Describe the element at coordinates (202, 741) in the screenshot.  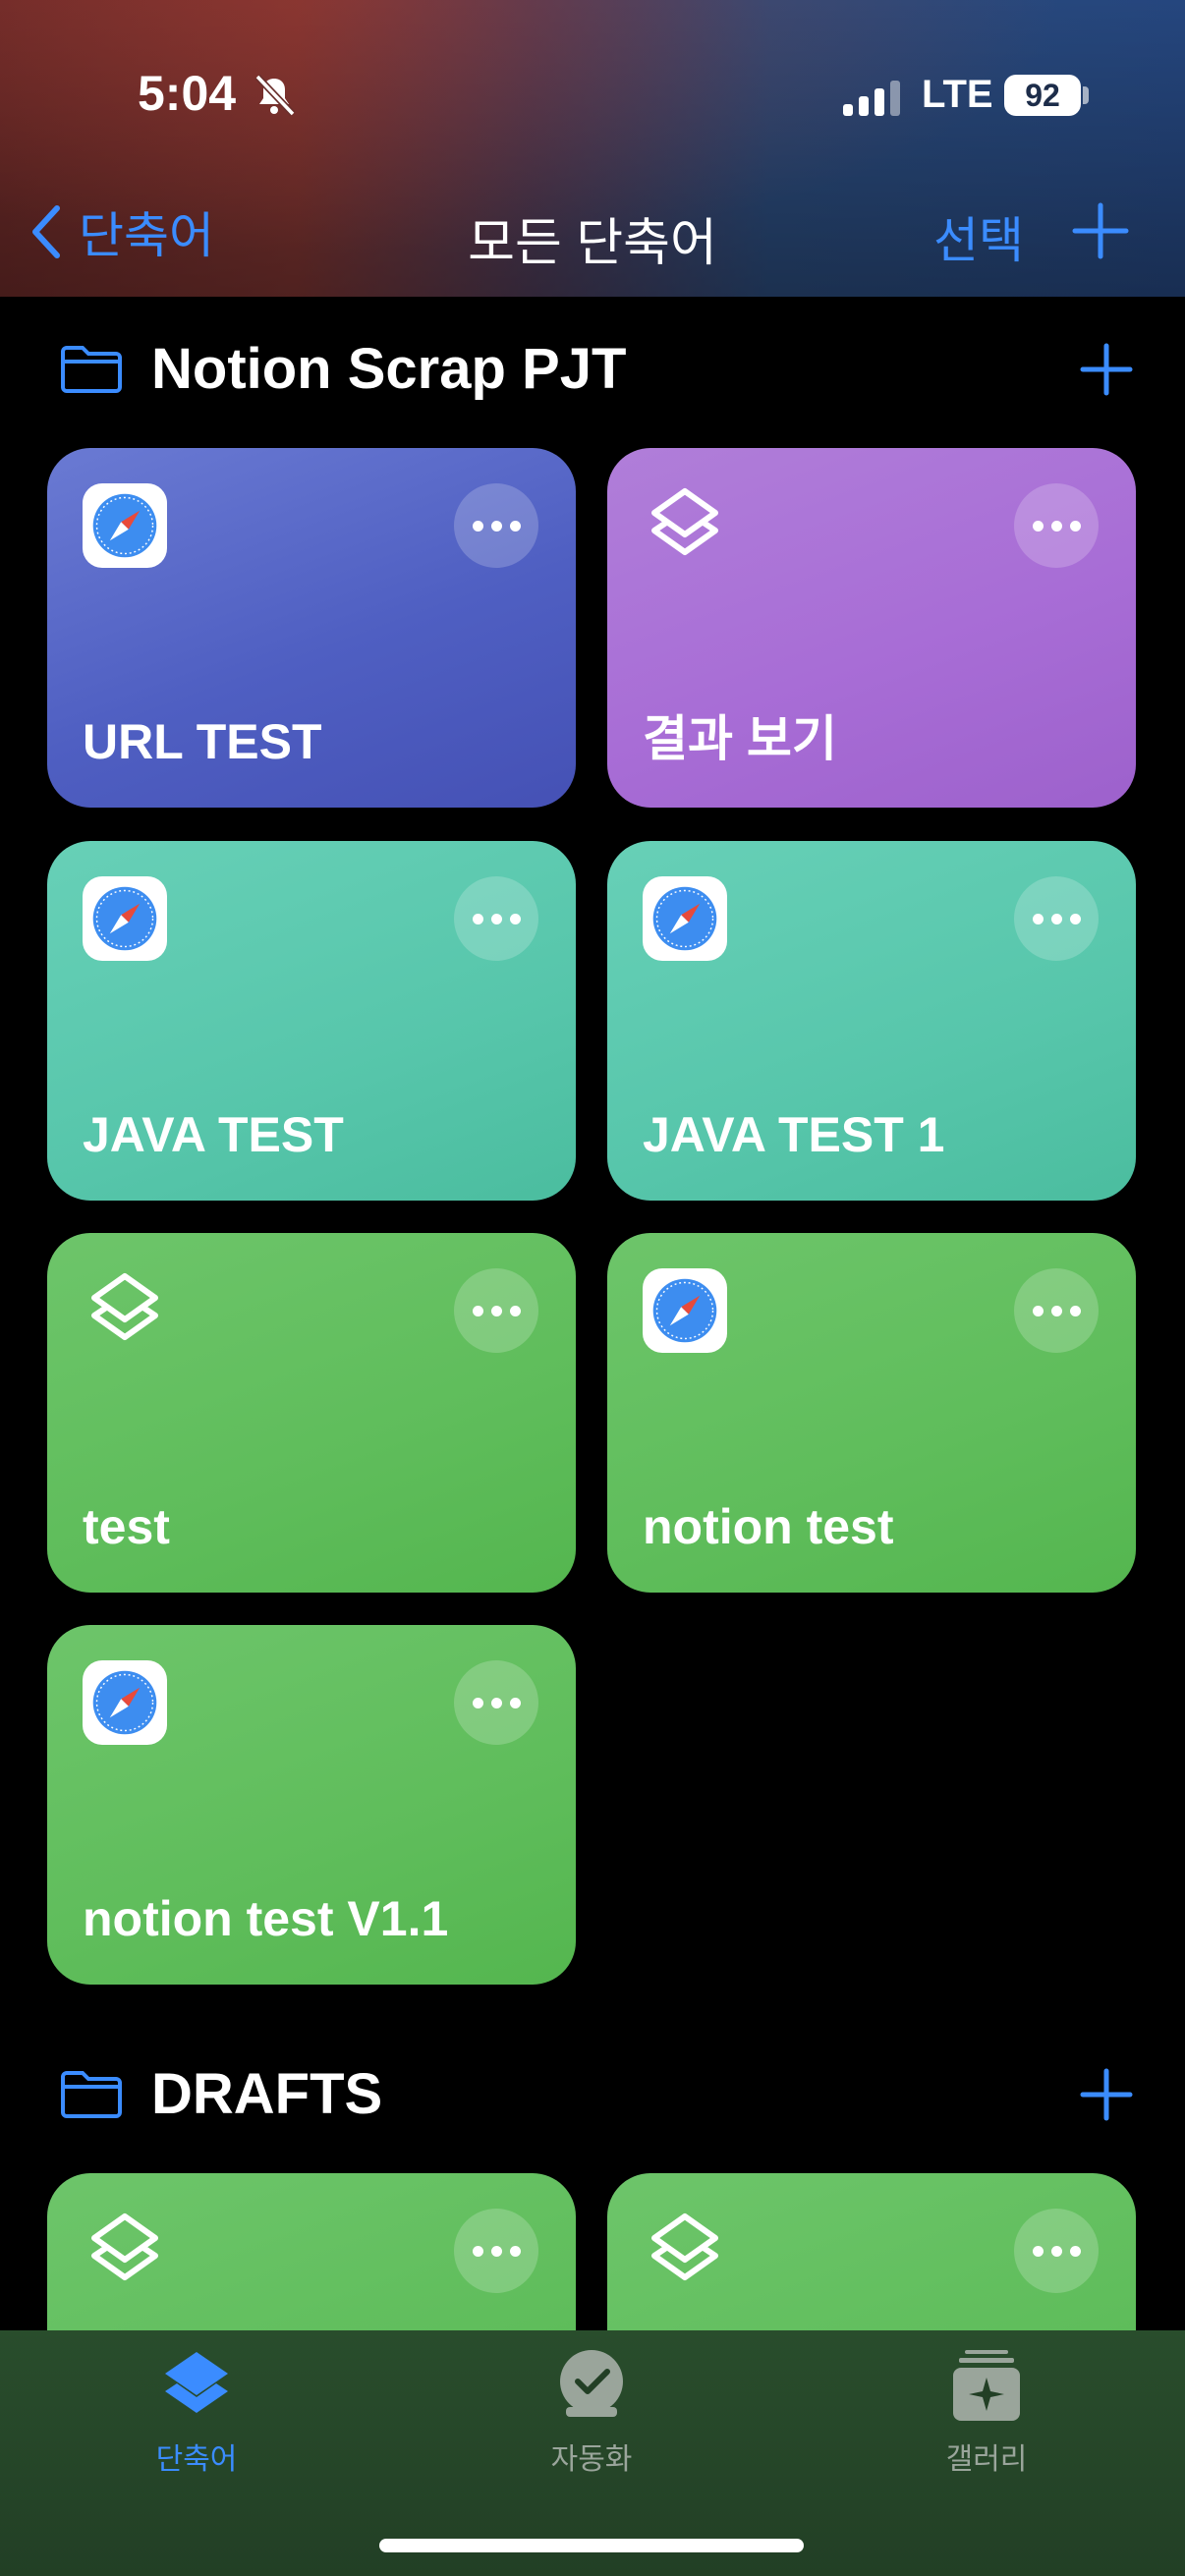
I see `card-title: URL TEST` at that location.